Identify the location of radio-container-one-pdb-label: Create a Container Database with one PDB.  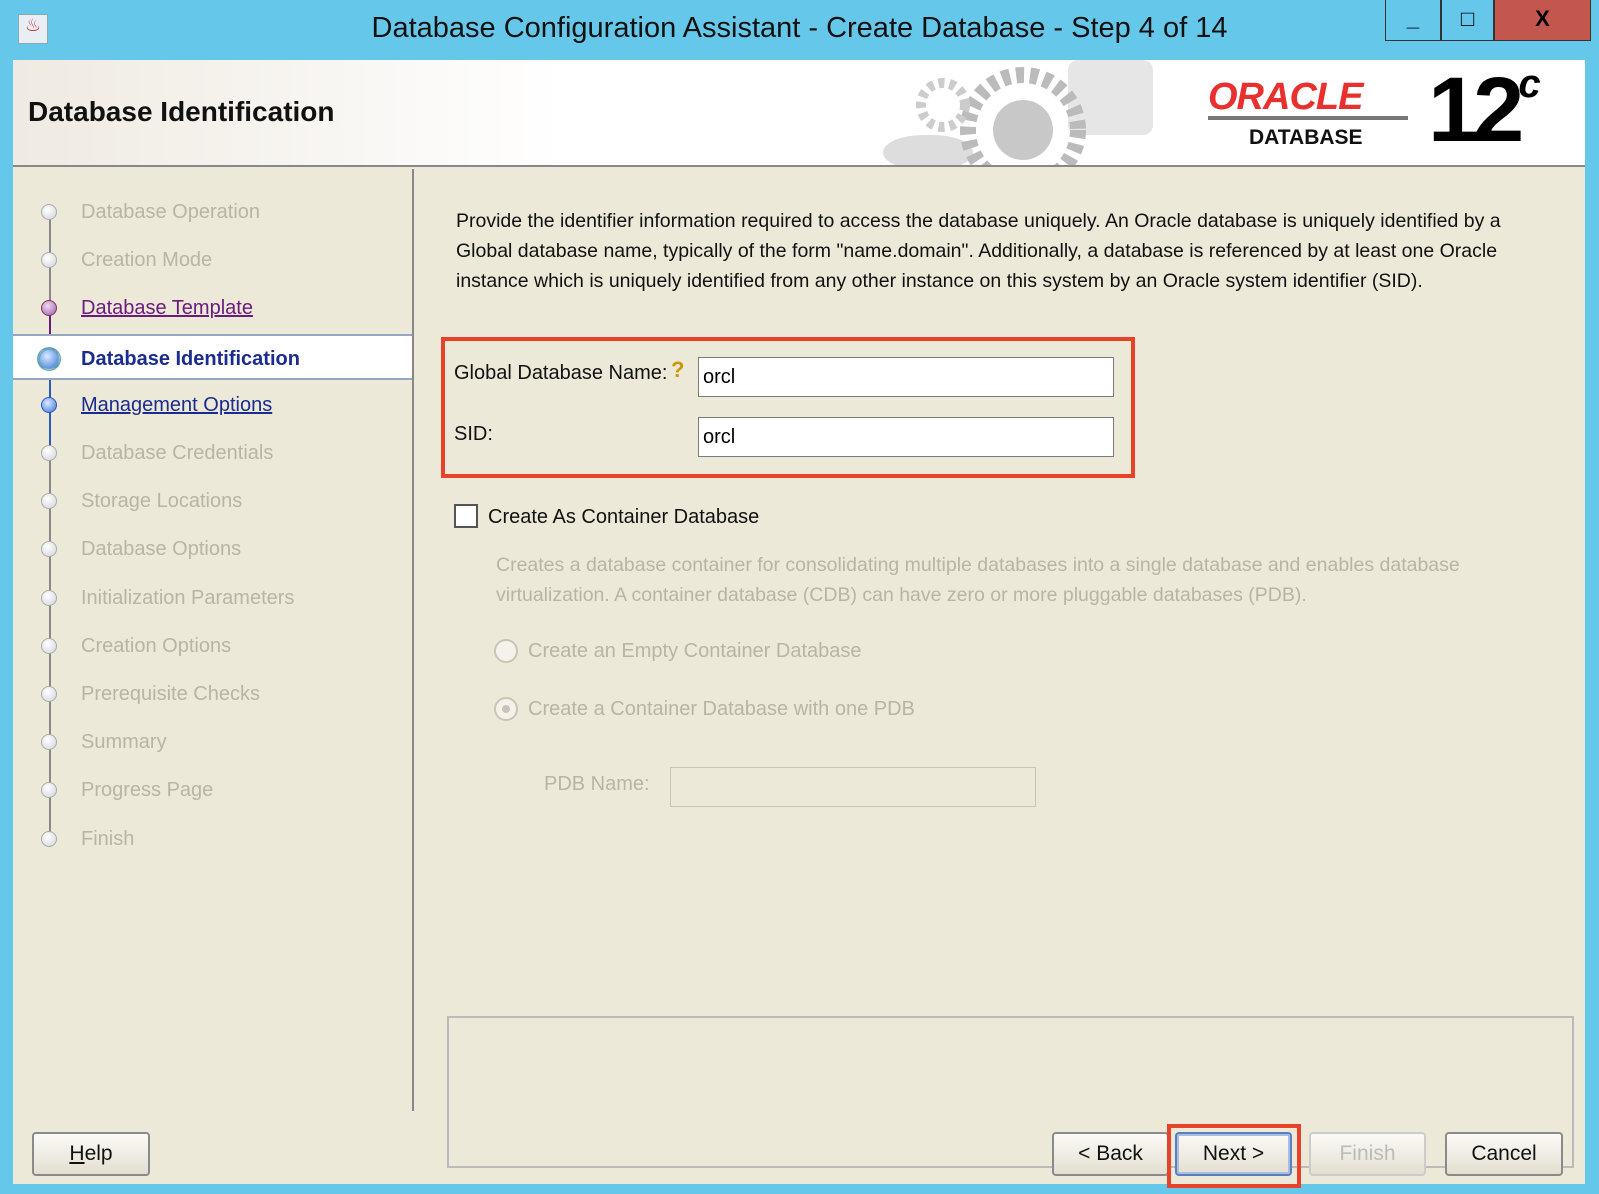
(721, 709).